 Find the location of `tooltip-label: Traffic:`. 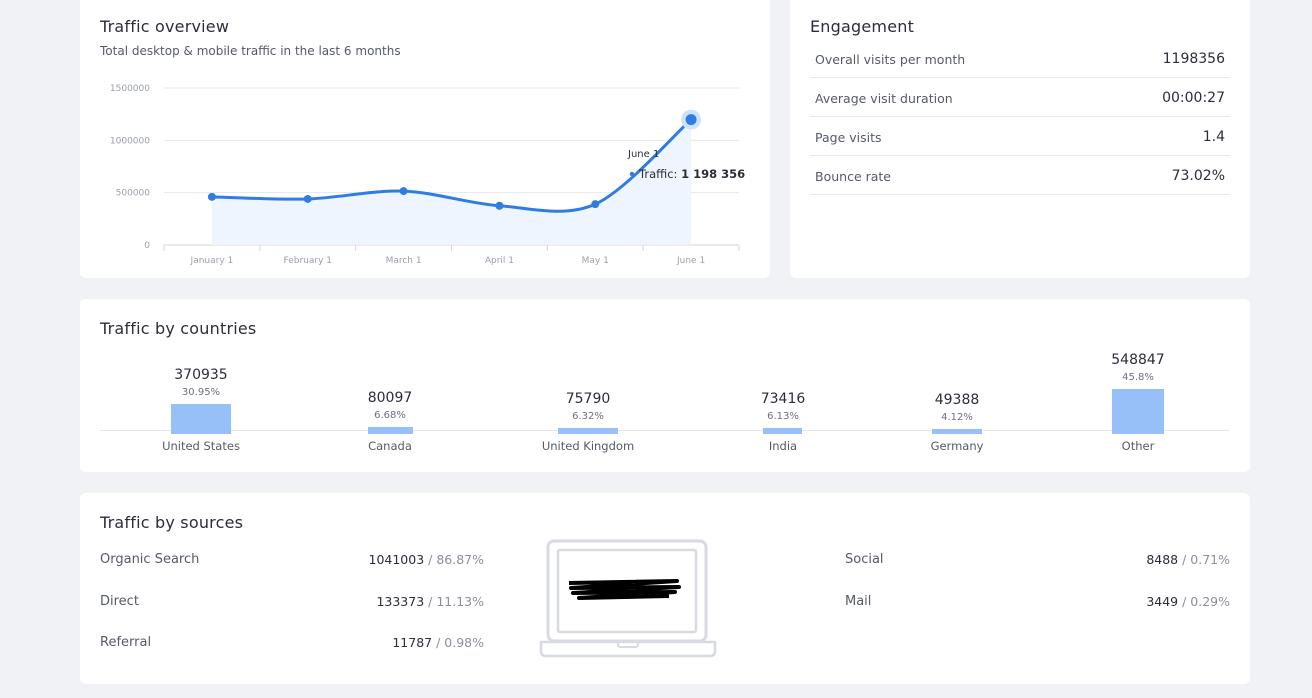

tooltip-label: Traffic: is located at coordinates (657, 174).